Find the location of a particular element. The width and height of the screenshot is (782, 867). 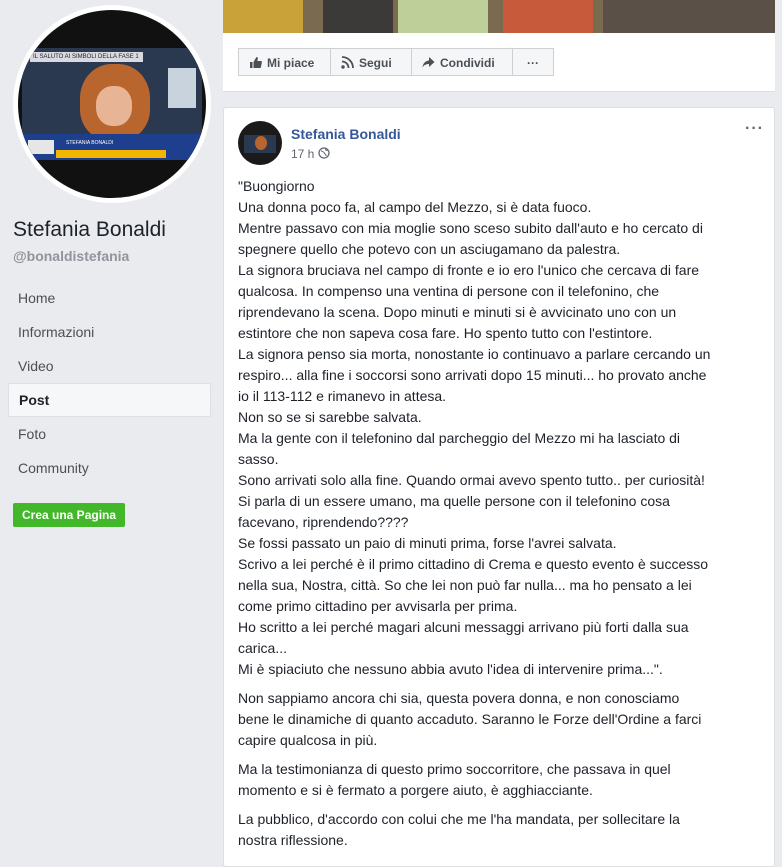

more-actions-button: ··· is located at coordinates (533, 62).